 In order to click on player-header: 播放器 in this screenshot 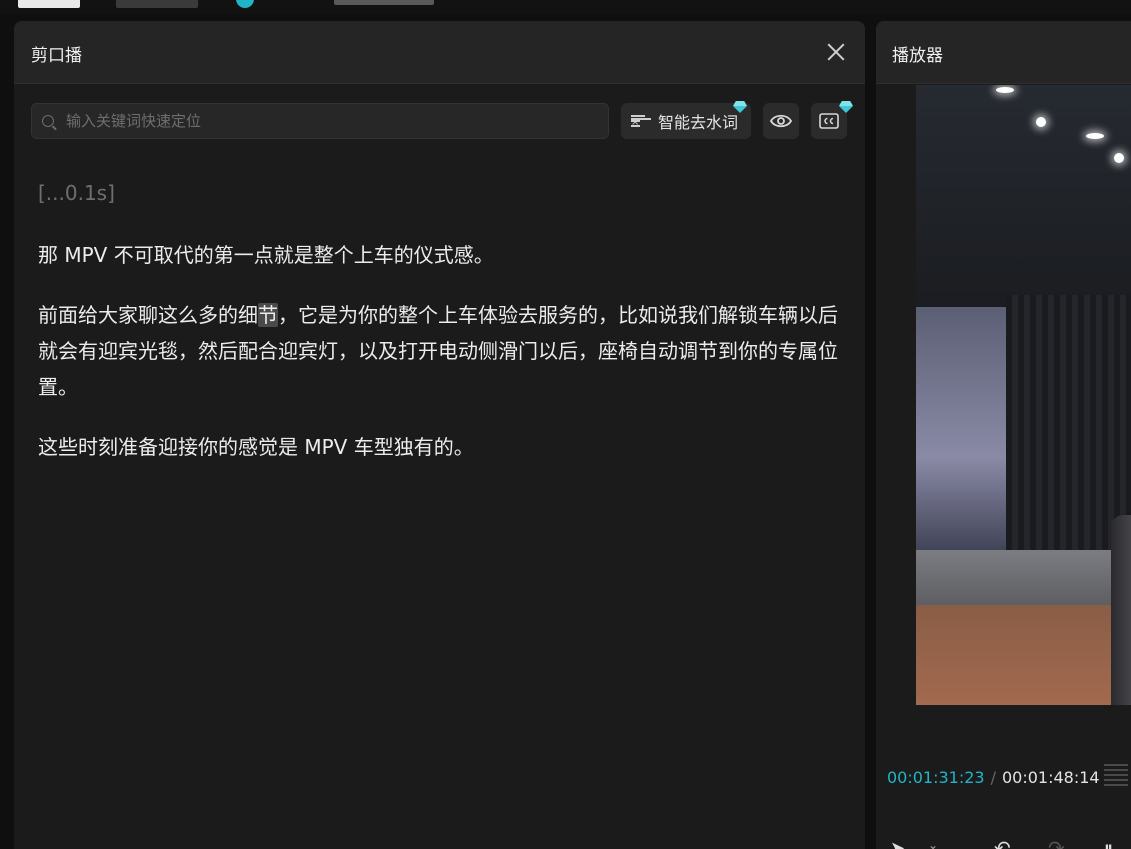, I will do `click(1003, 52)`.